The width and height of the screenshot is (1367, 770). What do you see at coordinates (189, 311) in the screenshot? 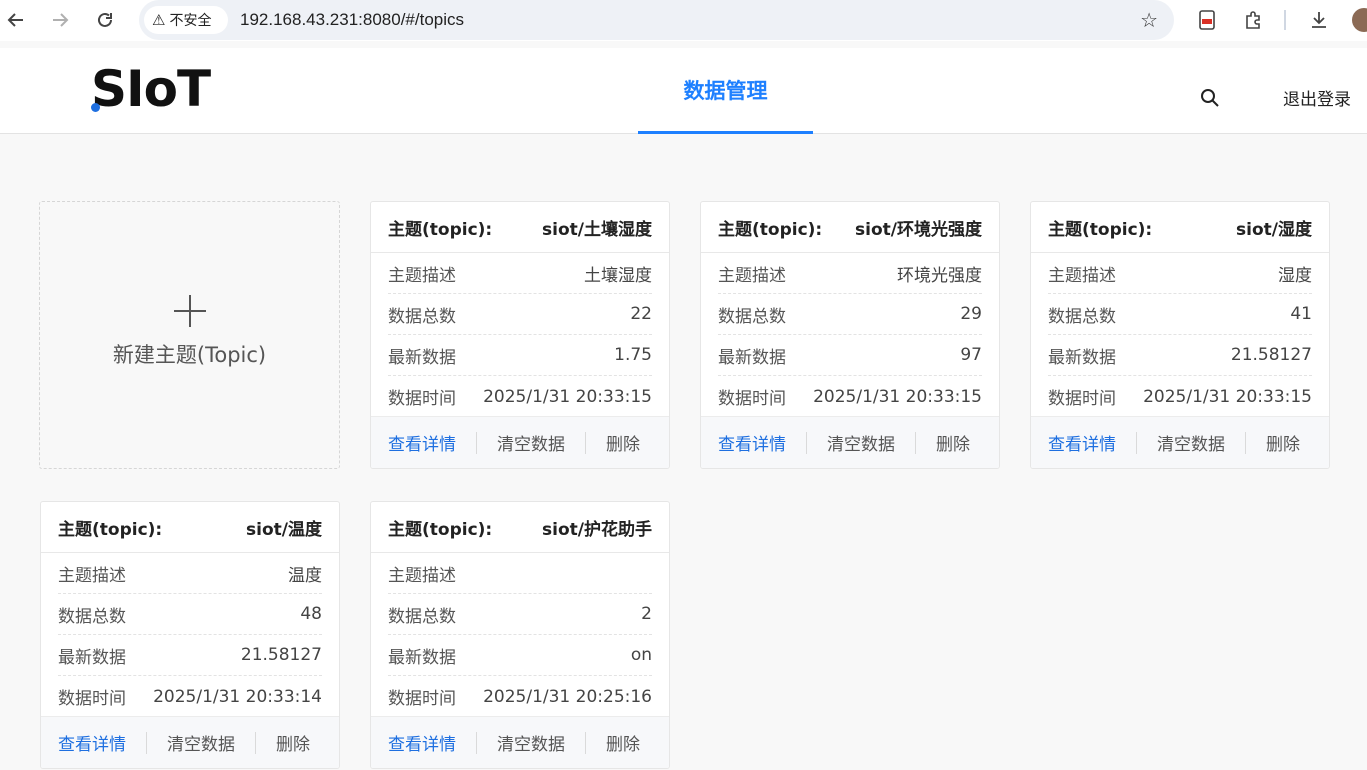
I see `plus-icon` at bounding box center [189, 311].